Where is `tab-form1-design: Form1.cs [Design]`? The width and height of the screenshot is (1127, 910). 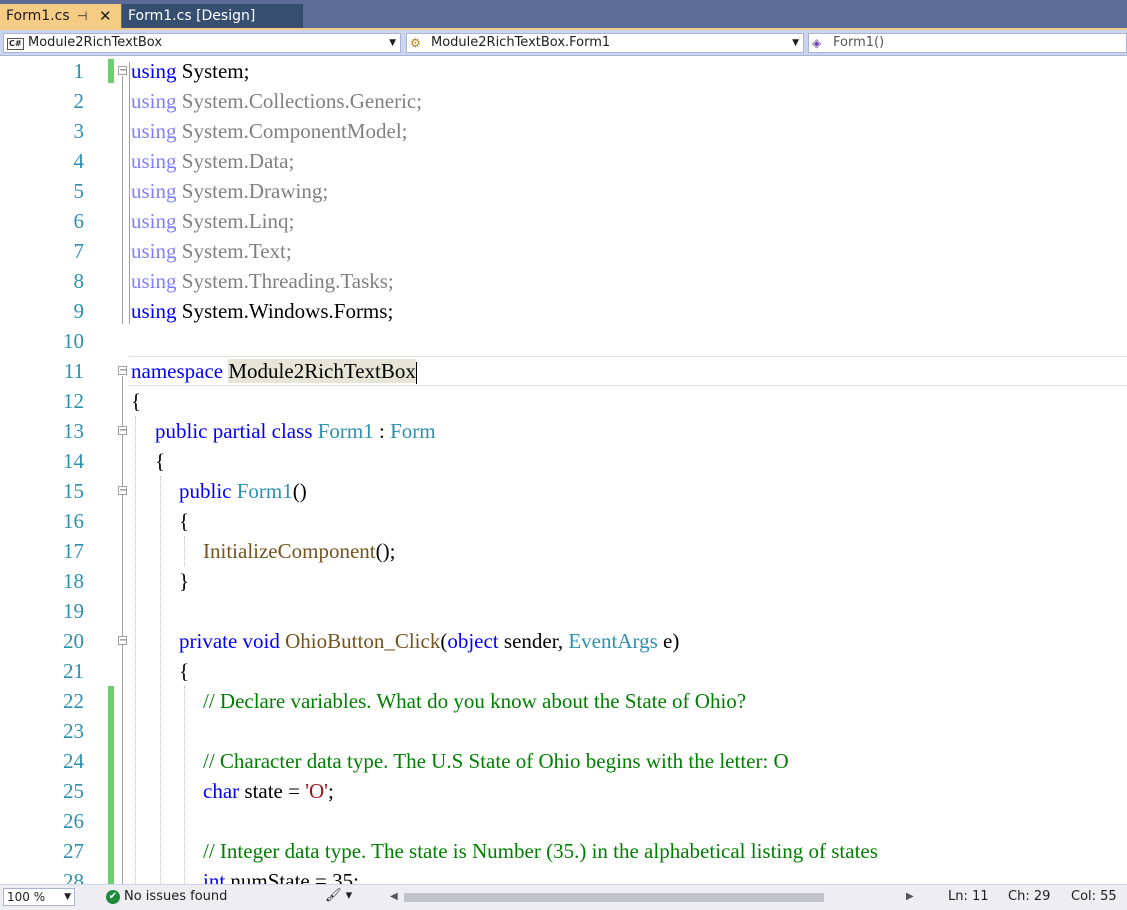
tab-form1-design: Form1.cs [Design] is located at coordinates (212, 16).